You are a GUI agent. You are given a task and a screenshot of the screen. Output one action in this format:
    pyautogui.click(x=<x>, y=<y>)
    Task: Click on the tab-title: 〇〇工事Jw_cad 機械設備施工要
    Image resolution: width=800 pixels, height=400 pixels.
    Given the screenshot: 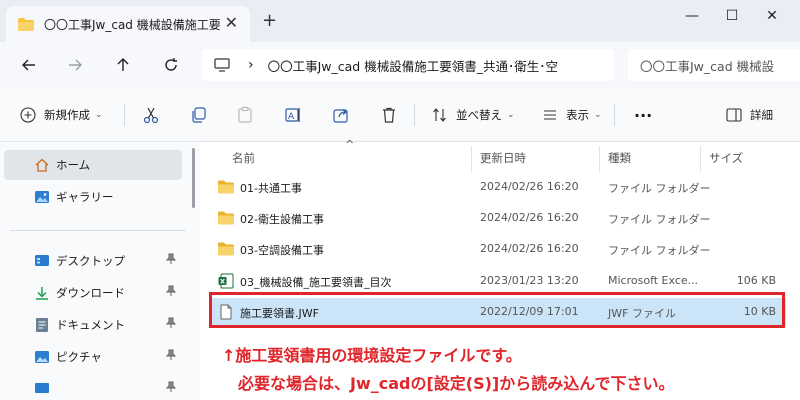 What is the action you would take?
    pyautogui.click(x=132, y=24)
    